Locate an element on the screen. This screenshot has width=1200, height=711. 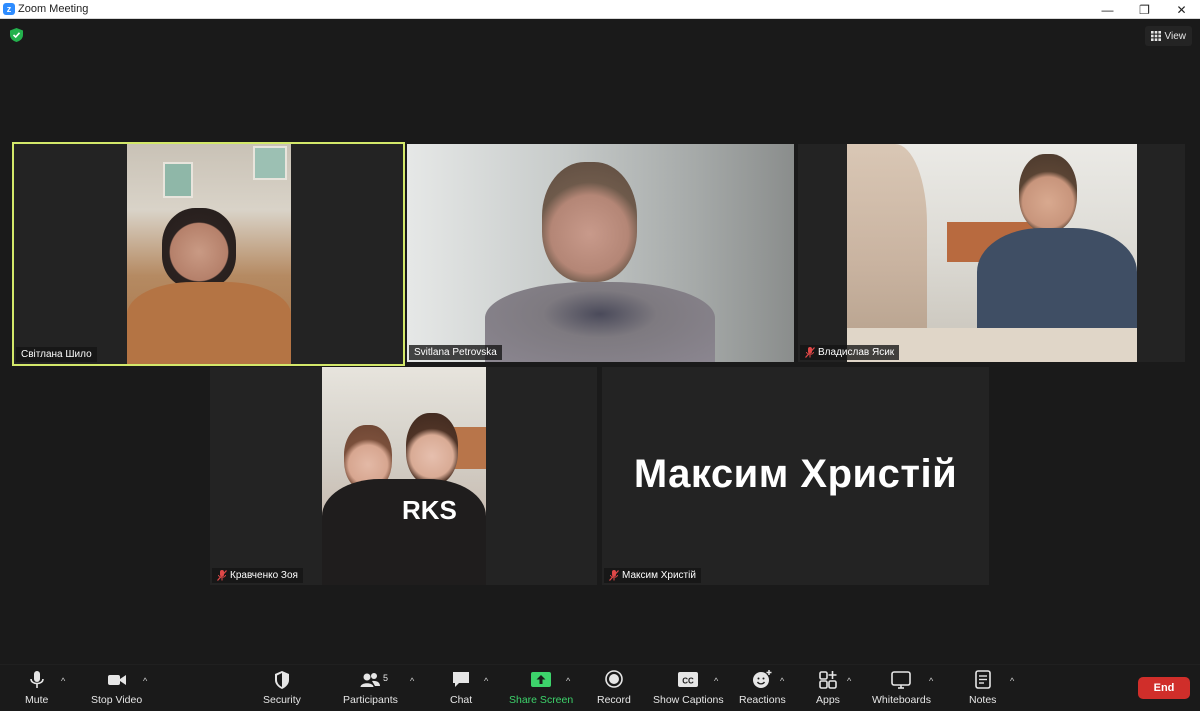
participant-name-tag: Владислав Ясик is located at coordinates (850, 352).